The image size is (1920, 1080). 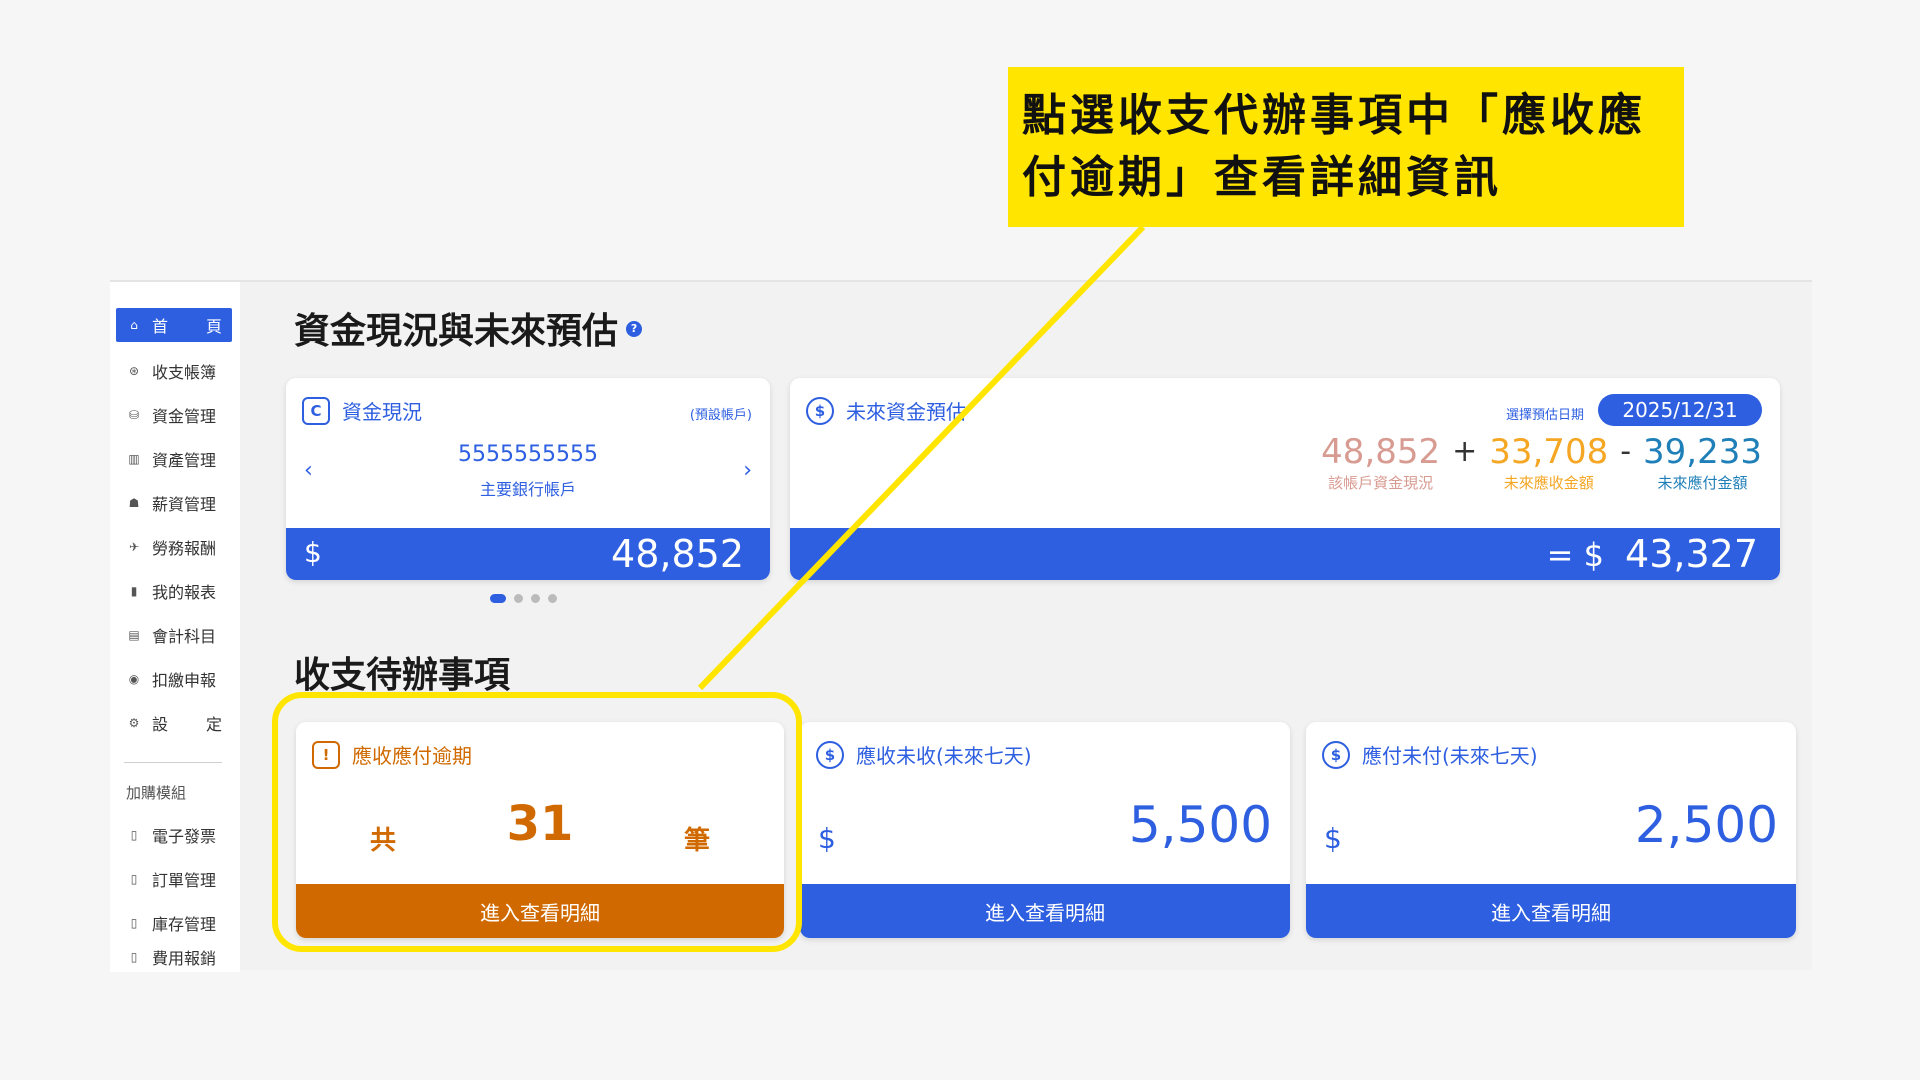 I want to click on sidebar-item-expenses: ▯ 費用報銷, so click(x=174, y=957).